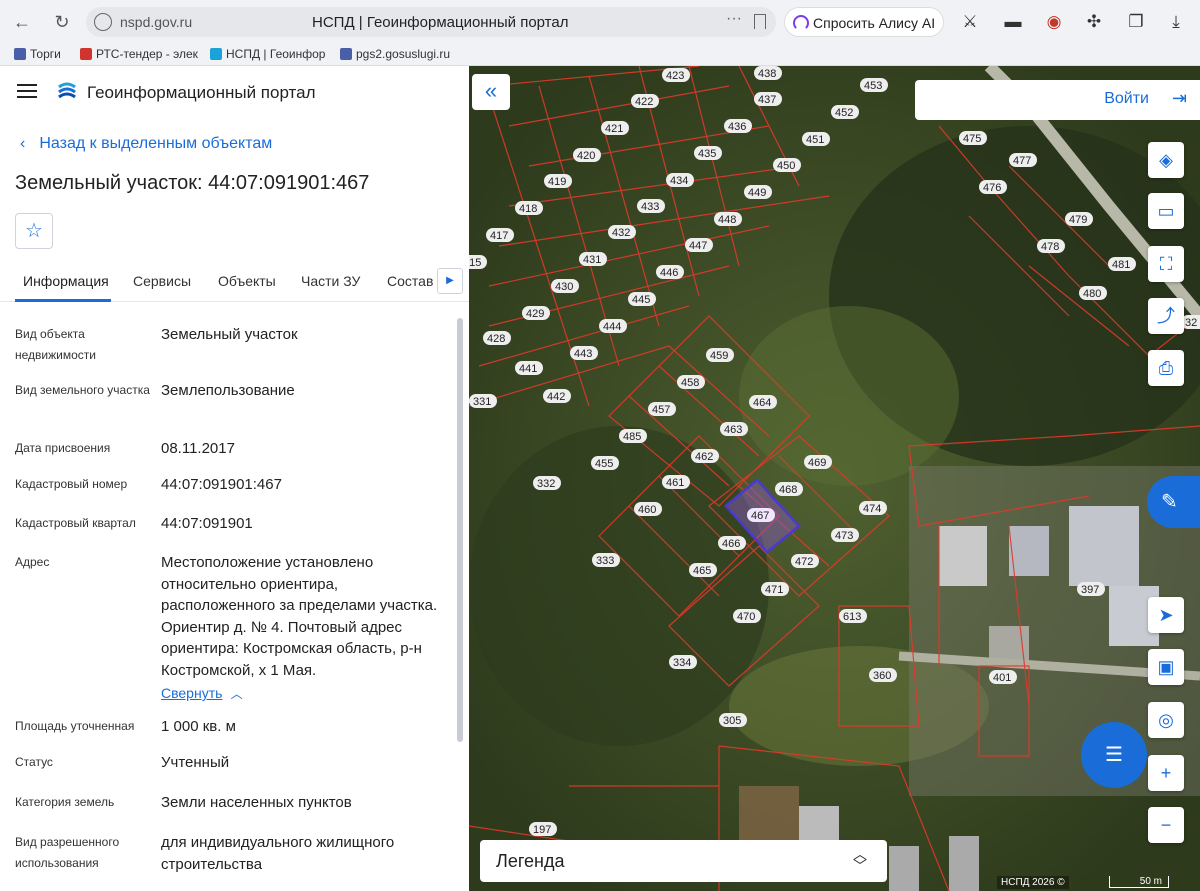 The height and width of the screenshot is (891, 1200). What do you see at coordinates (1166, 615) in the screenshot?
I see `geolocate-button: ➤` at bounding box center [1166, 615].